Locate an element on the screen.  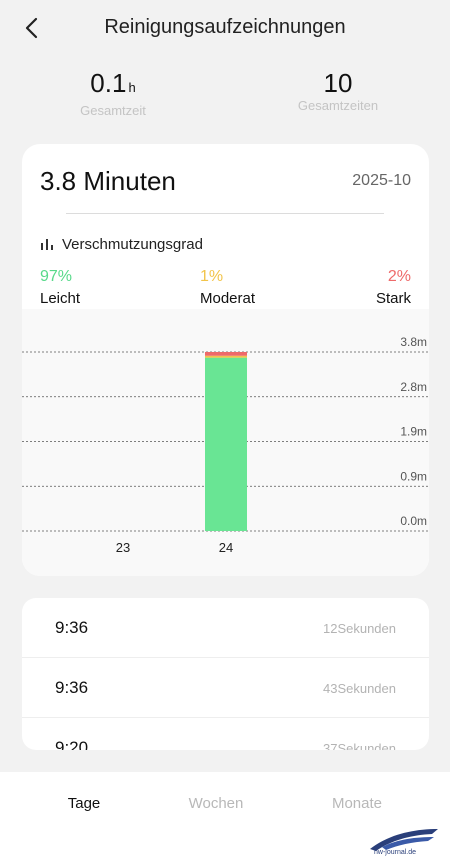
level-light: 97% Leicht is located at coordinates (60, 288).